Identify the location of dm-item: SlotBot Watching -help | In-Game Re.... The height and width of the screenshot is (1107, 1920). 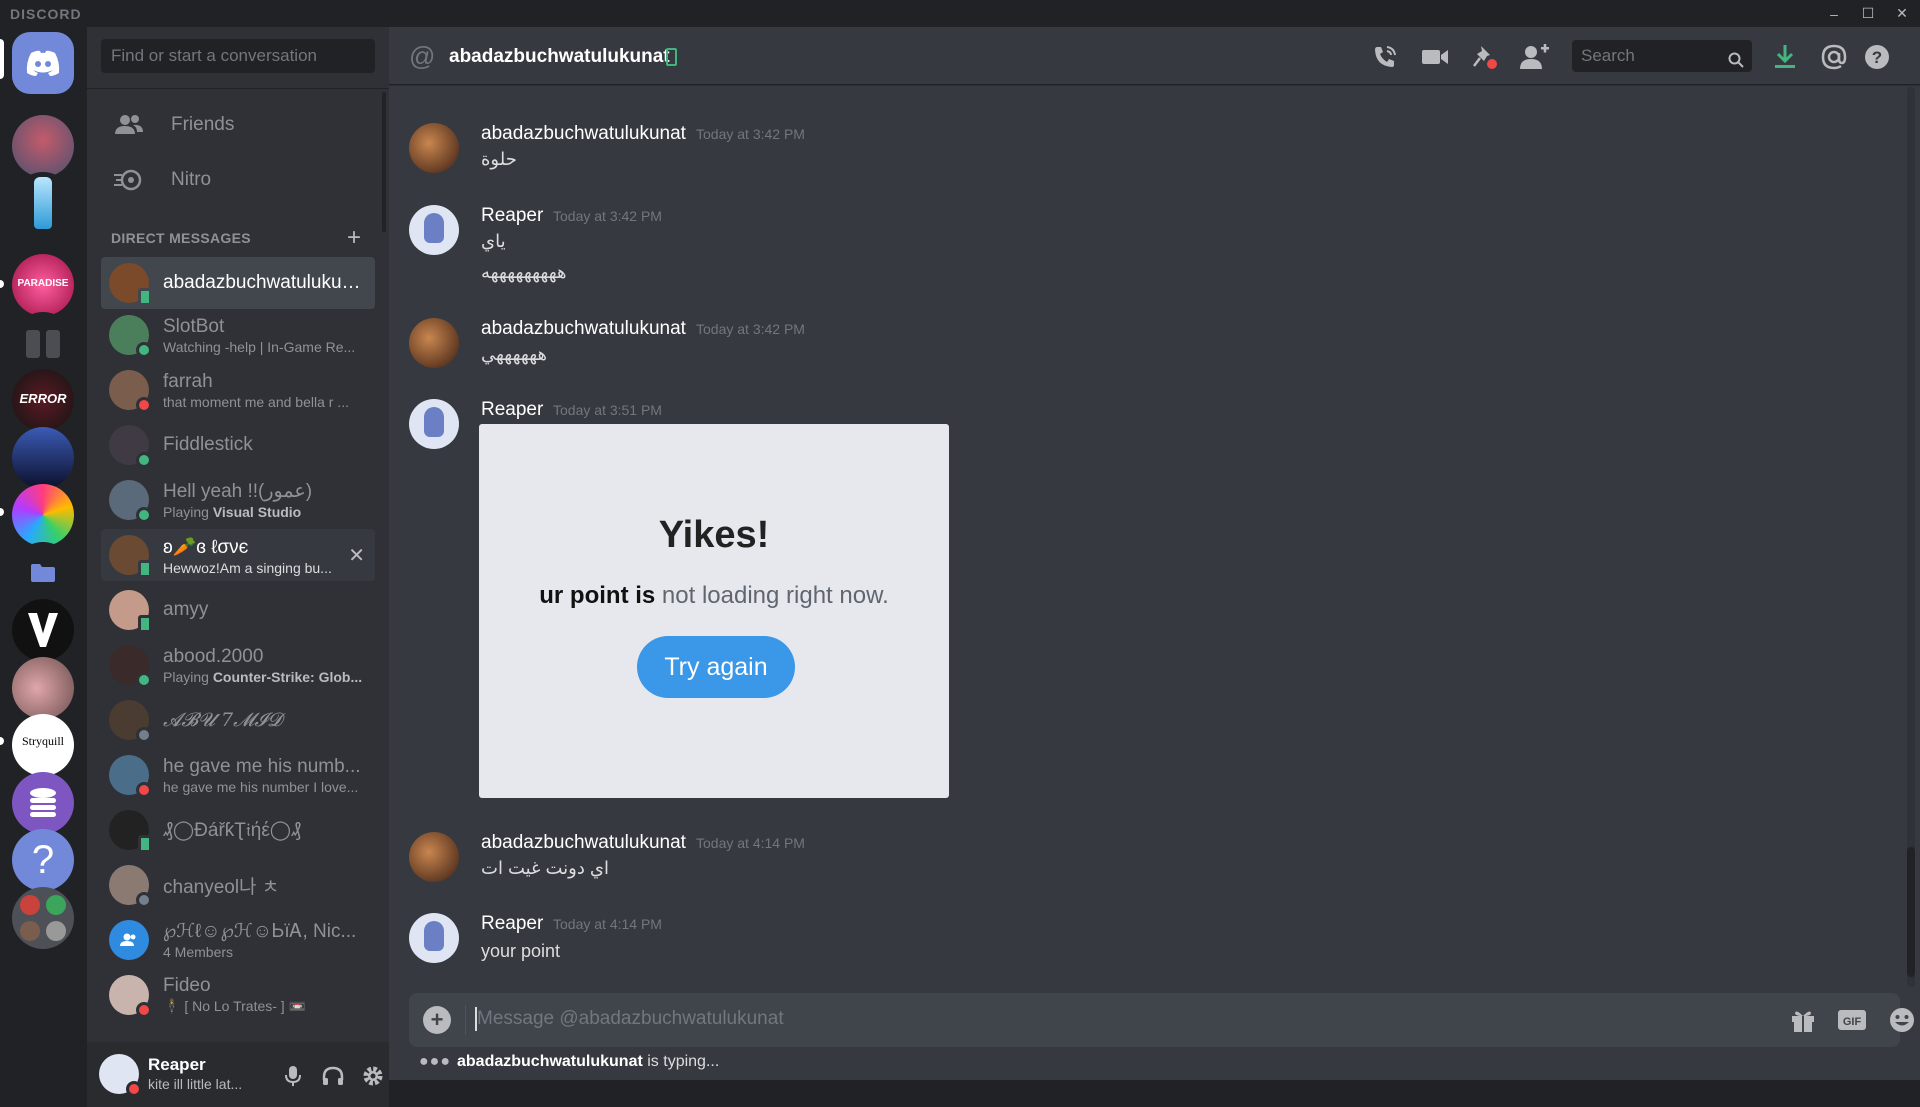
(238, 335).